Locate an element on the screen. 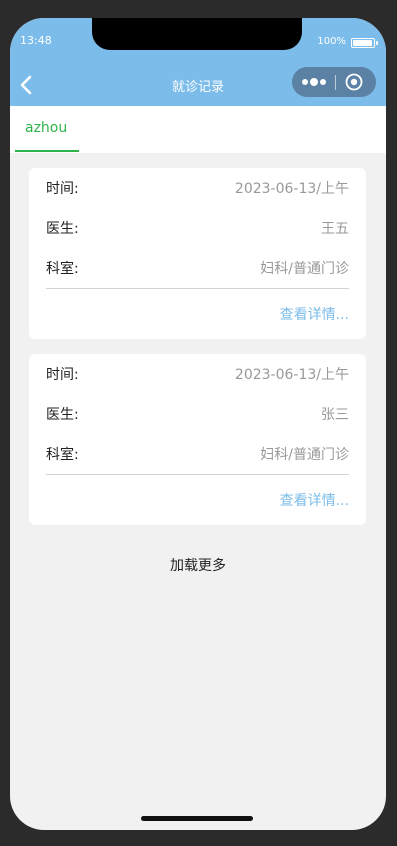 This screenshot has width=397, height=846. battery-percent: 100% is located at coordinates (331, 41).